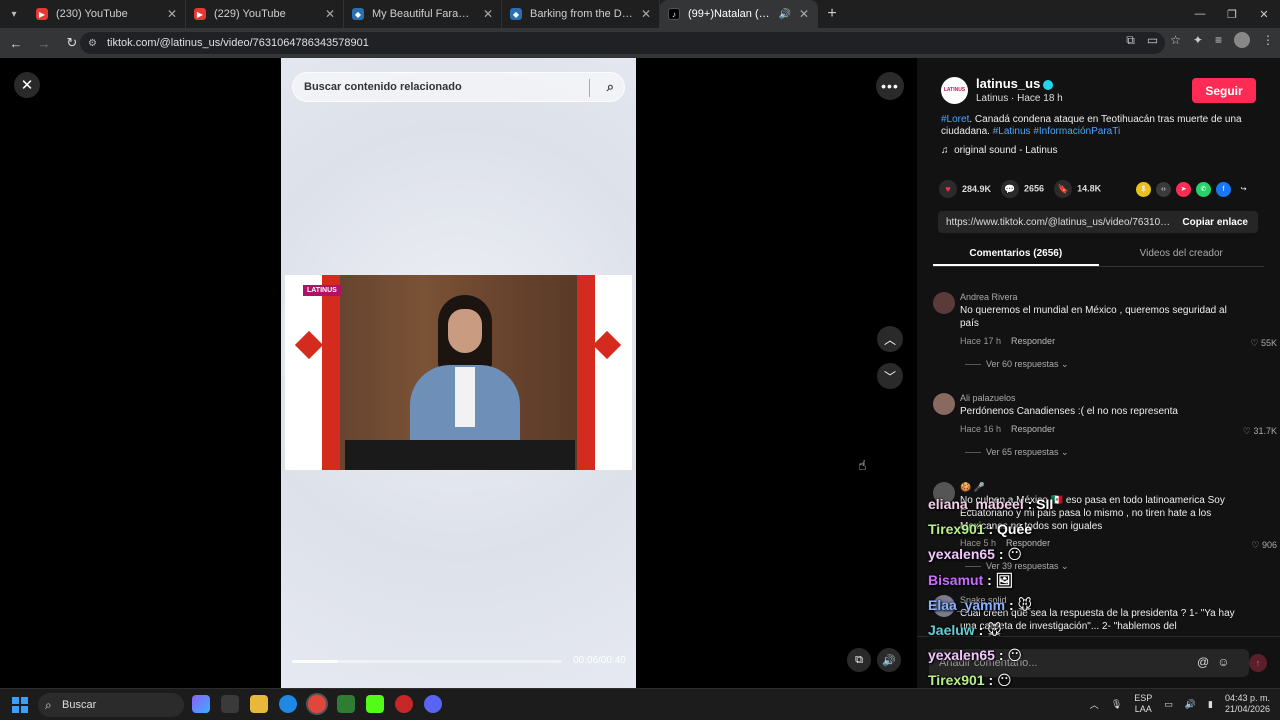  Describe the element at coordinates (288, 704) in the screenshot. I see `edge-icon` at that location.